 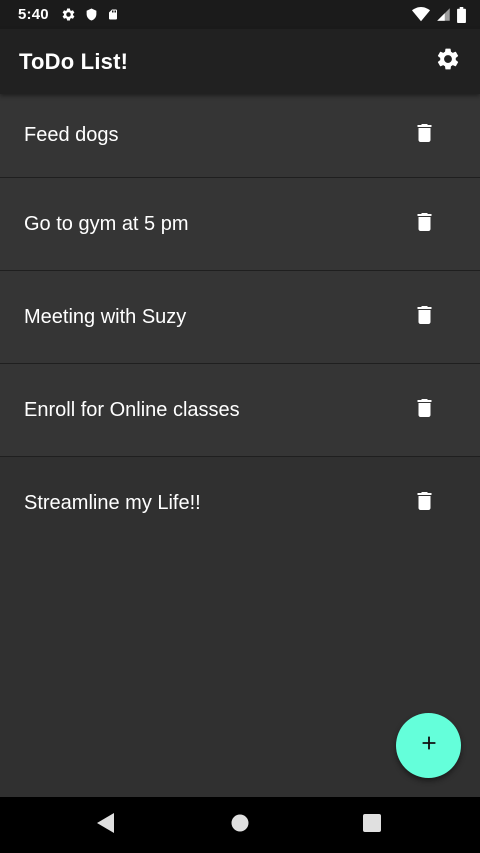 I want to click on todo-text: Meeting with Suzy, so click(x=105, y=316).